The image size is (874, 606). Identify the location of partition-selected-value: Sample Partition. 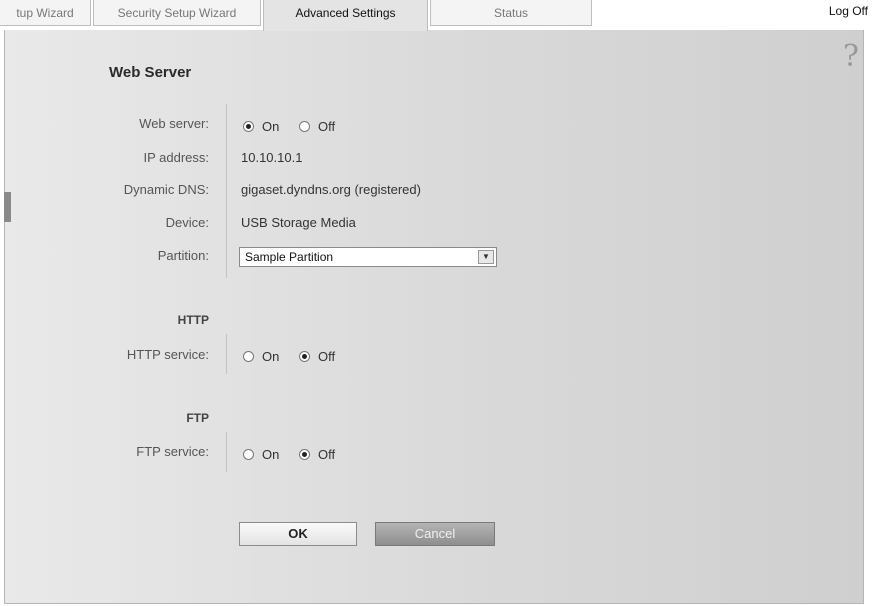
(289, 257).